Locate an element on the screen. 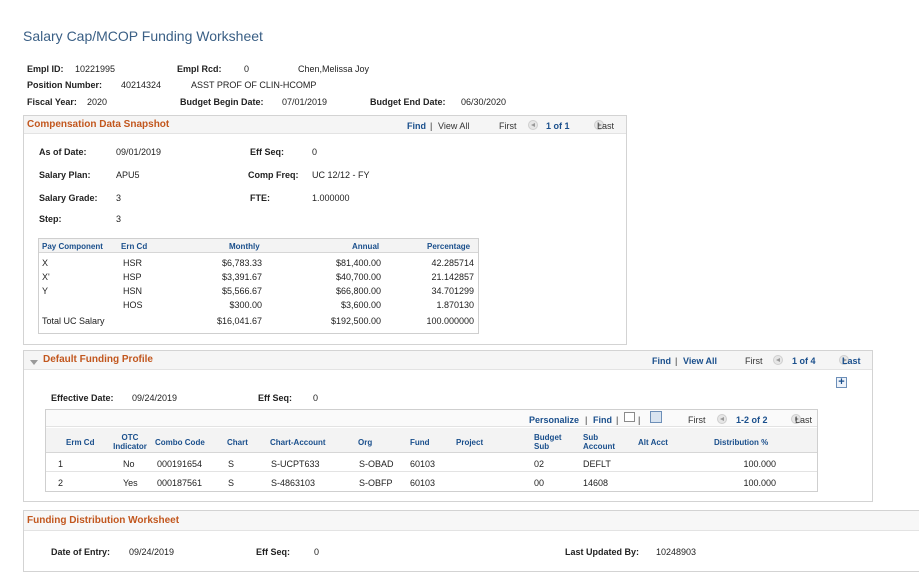  col-combo-code: Combo Code is located at coordinates (180, 442).